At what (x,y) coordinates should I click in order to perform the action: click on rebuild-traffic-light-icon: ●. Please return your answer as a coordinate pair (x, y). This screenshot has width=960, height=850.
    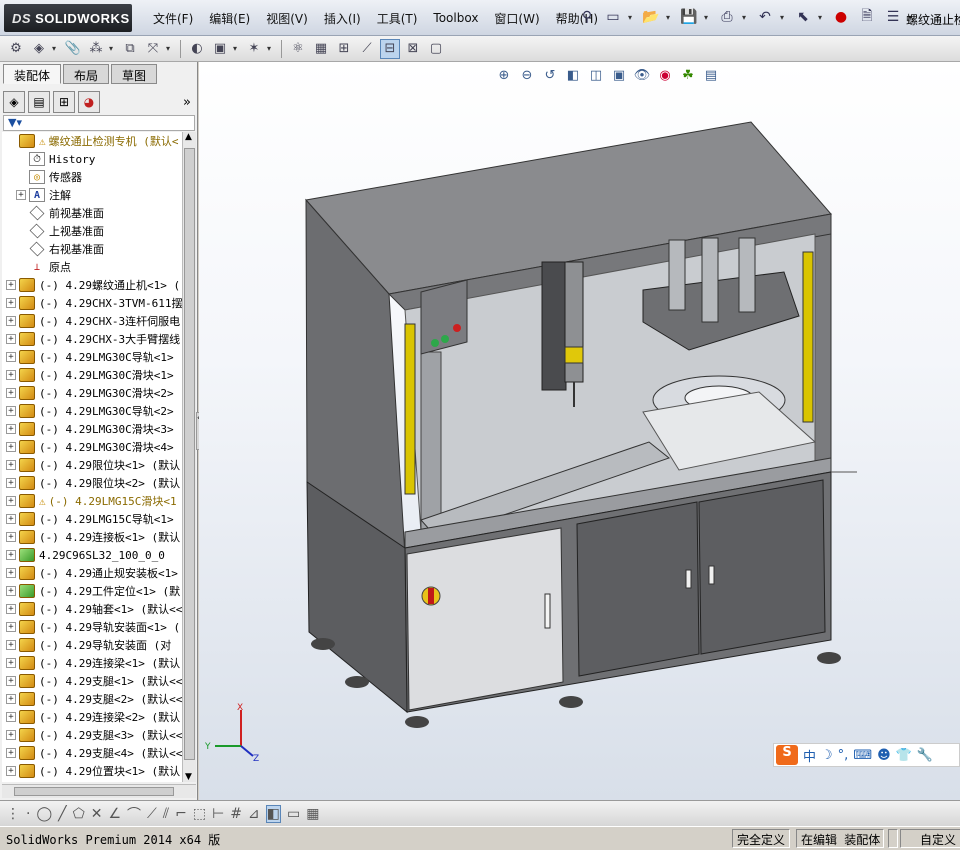
    Looking at the image, I should click on (841, 17).